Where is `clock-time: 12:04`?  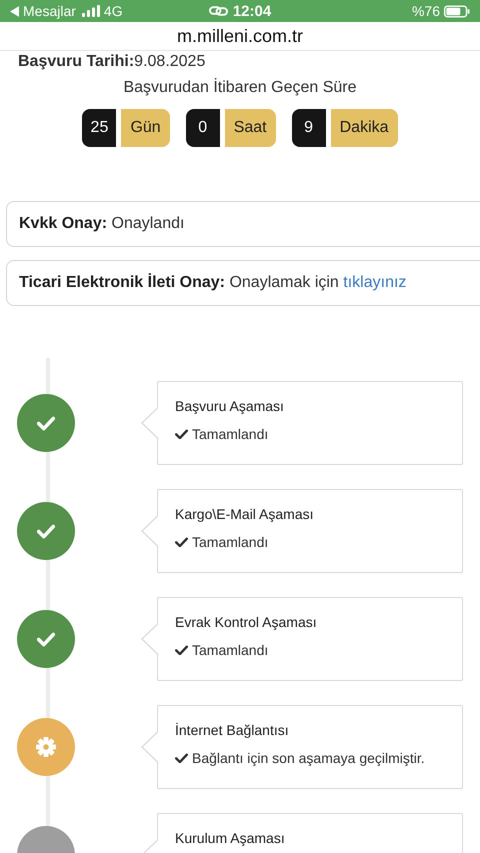 clock-time: 12:04 is located at coordinates (252, 11).